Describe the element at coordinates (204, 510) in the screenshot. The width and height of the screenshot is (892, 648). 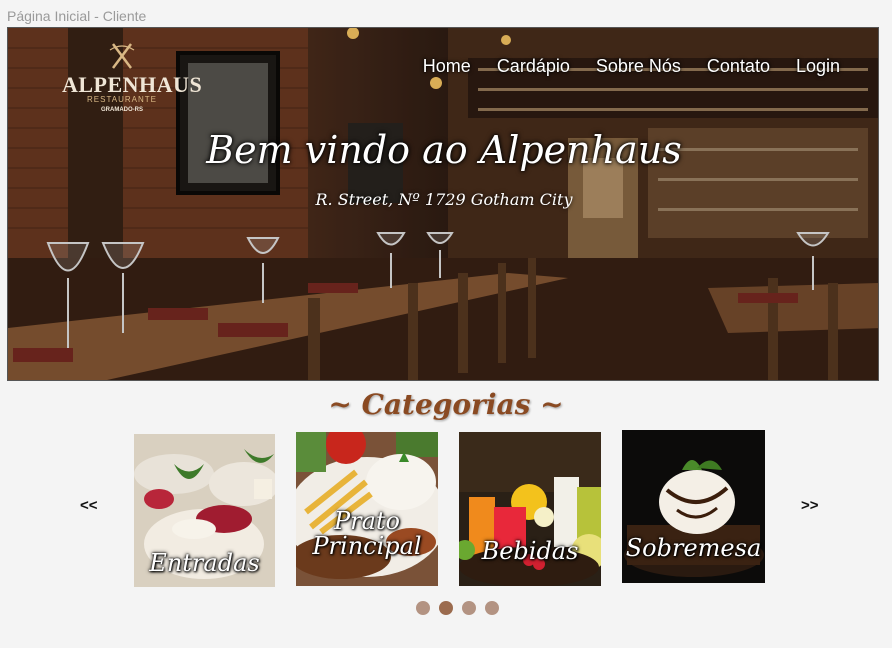
I see `category-card-entradas: Entradas` at that location.